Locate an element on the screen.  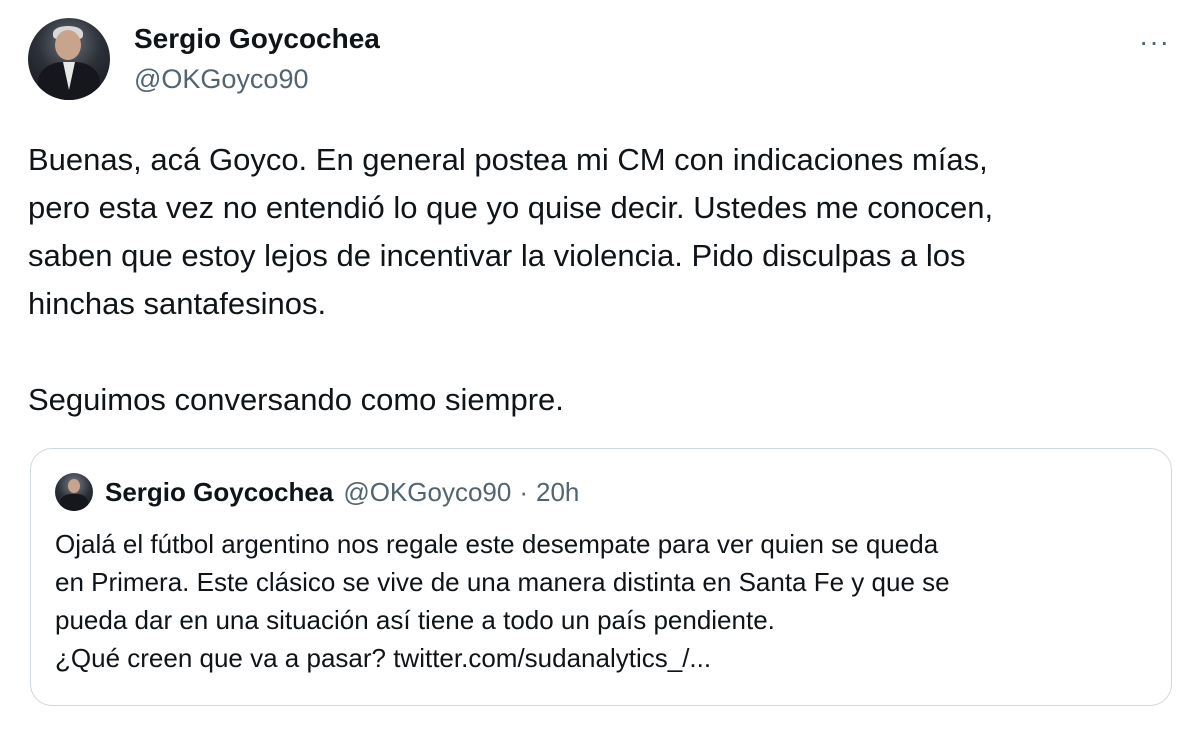
quoted-author-avatar is located at coordinates (74, 492).